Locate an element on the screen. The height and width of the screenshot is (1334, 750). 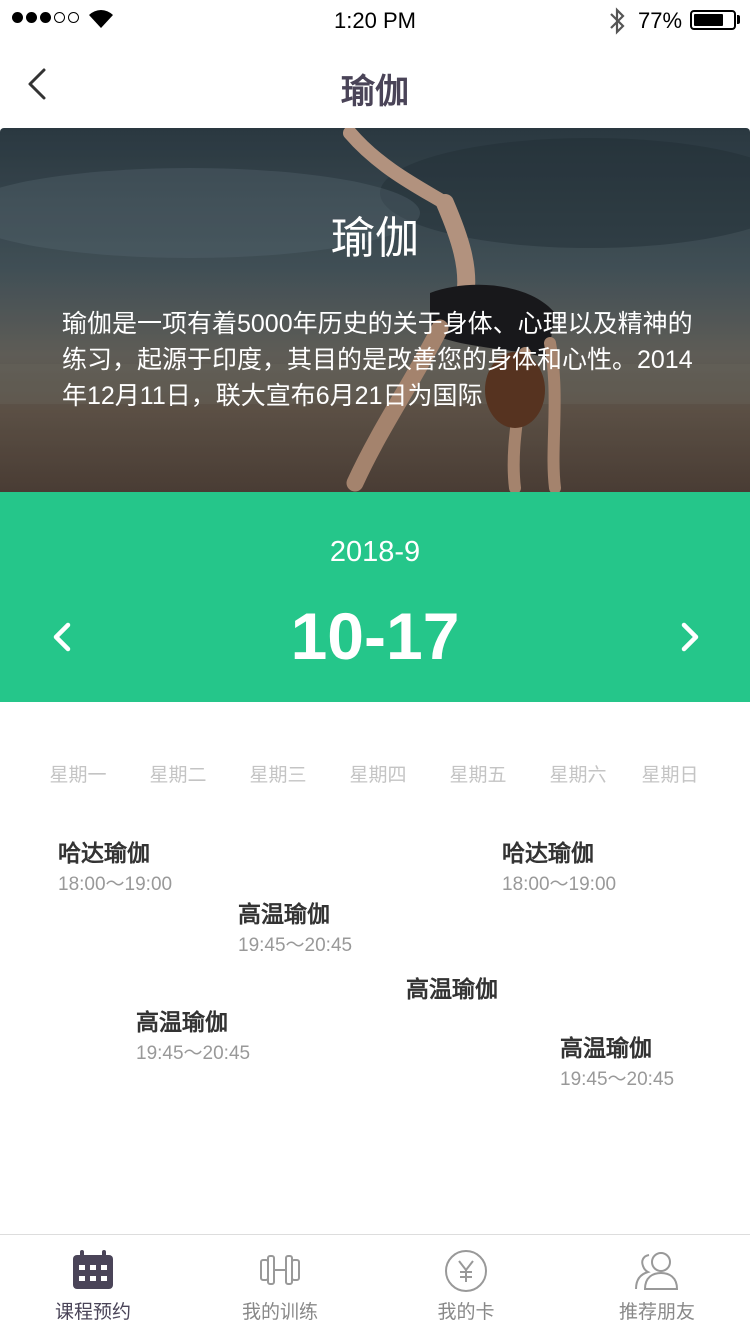
battery-percent: 77% is located at coordinates (660, 20).